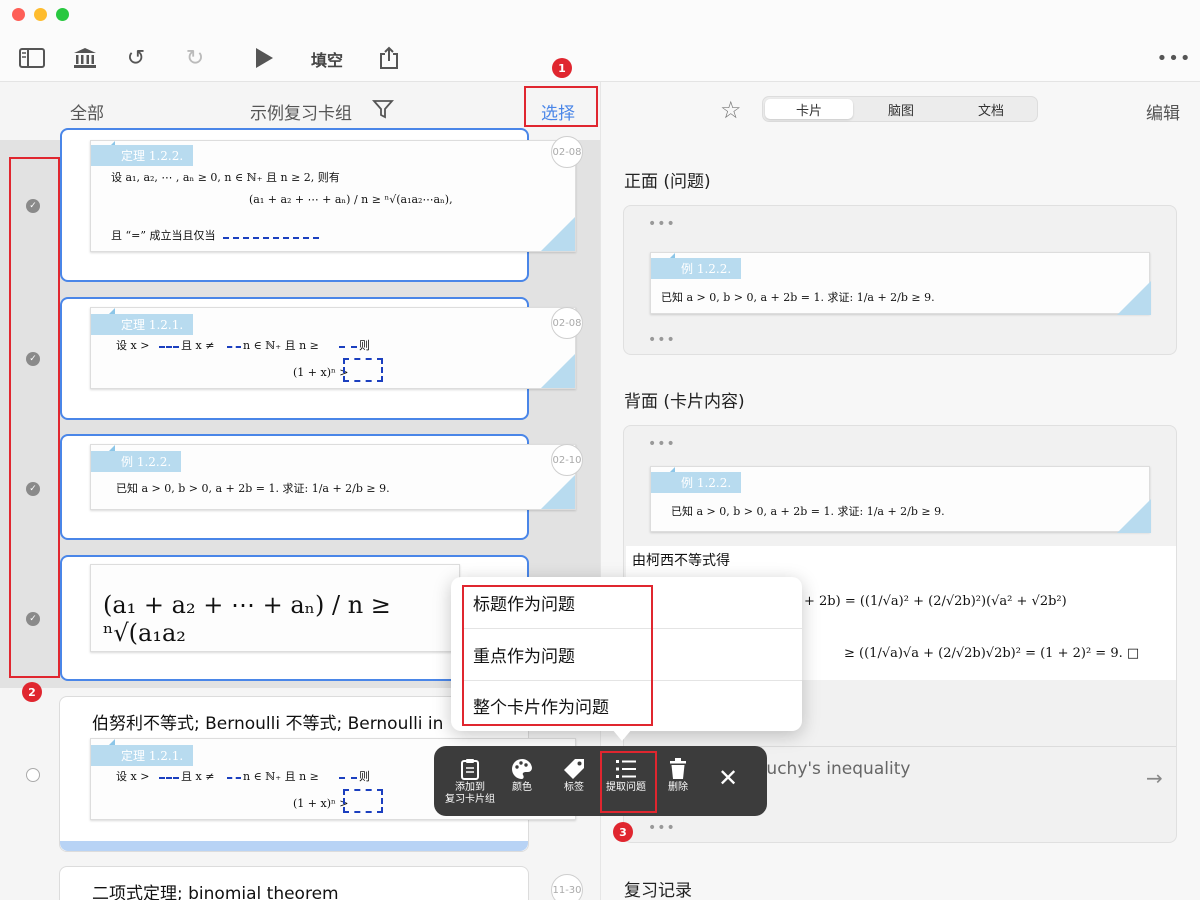 This screenshot has width=1200, height=900. I want to click on redo-icon: ↻, so click(195, 58).